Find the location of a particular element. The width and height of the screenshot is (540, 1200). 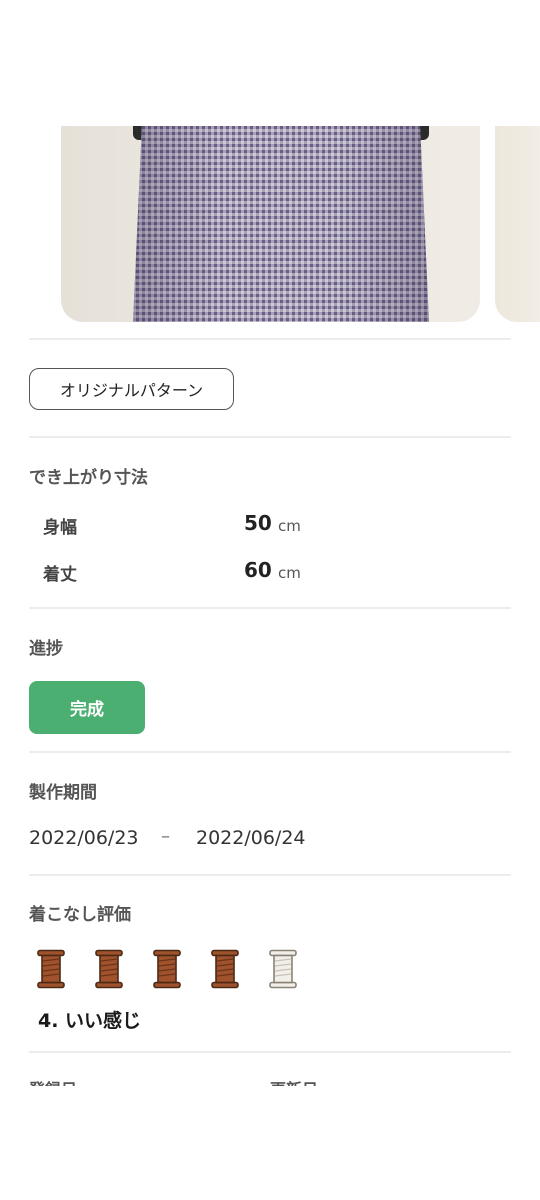

dimension-label: 着丈 is located at coordinates (60, 575).